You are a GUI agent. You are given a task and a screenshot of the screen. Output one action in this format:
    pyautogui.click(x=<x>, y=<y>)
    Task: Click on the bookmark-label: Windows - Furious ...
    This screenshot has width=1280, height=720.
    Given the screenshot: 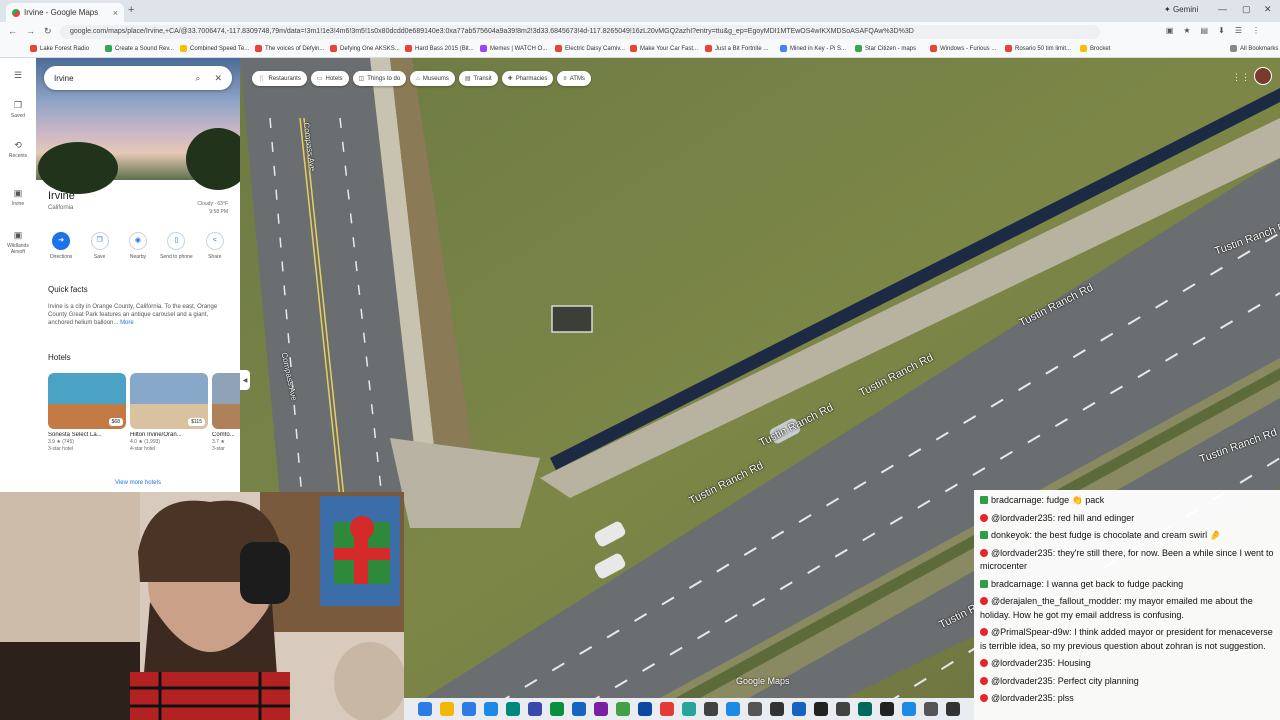 What is the action you would take?
    pyautogui.click(x=968, y=48)
    